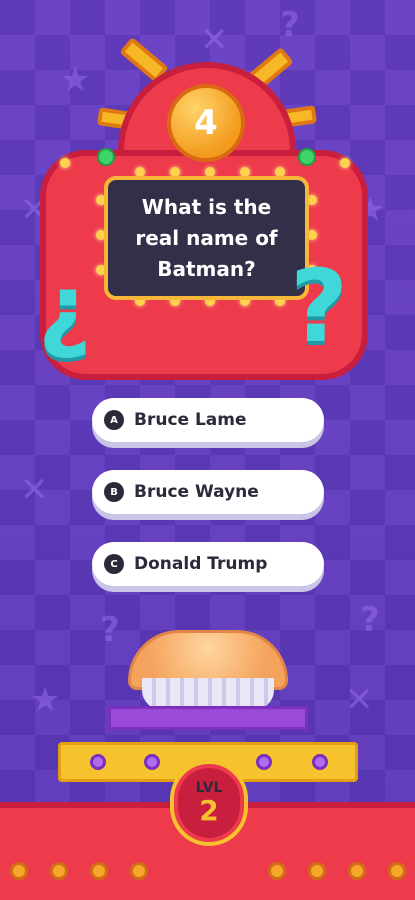 The image size is (415, 900). What do you see at coordinates (319, 306) in the screenshot?
I see `question-mark-icon: ?` at bounding box center [319, 306].